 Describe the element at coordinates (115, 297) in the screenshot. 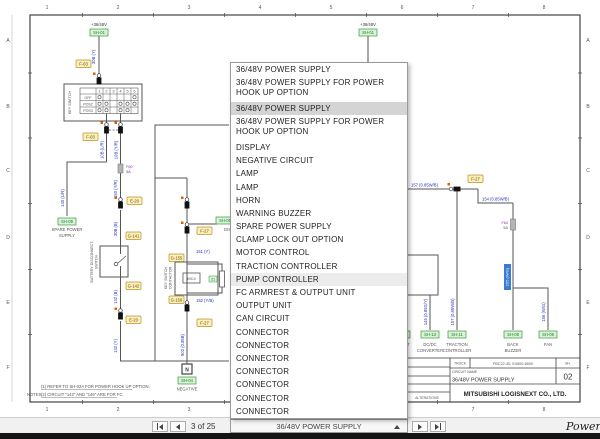

I see `wire-label: 142 (B)` at that location.